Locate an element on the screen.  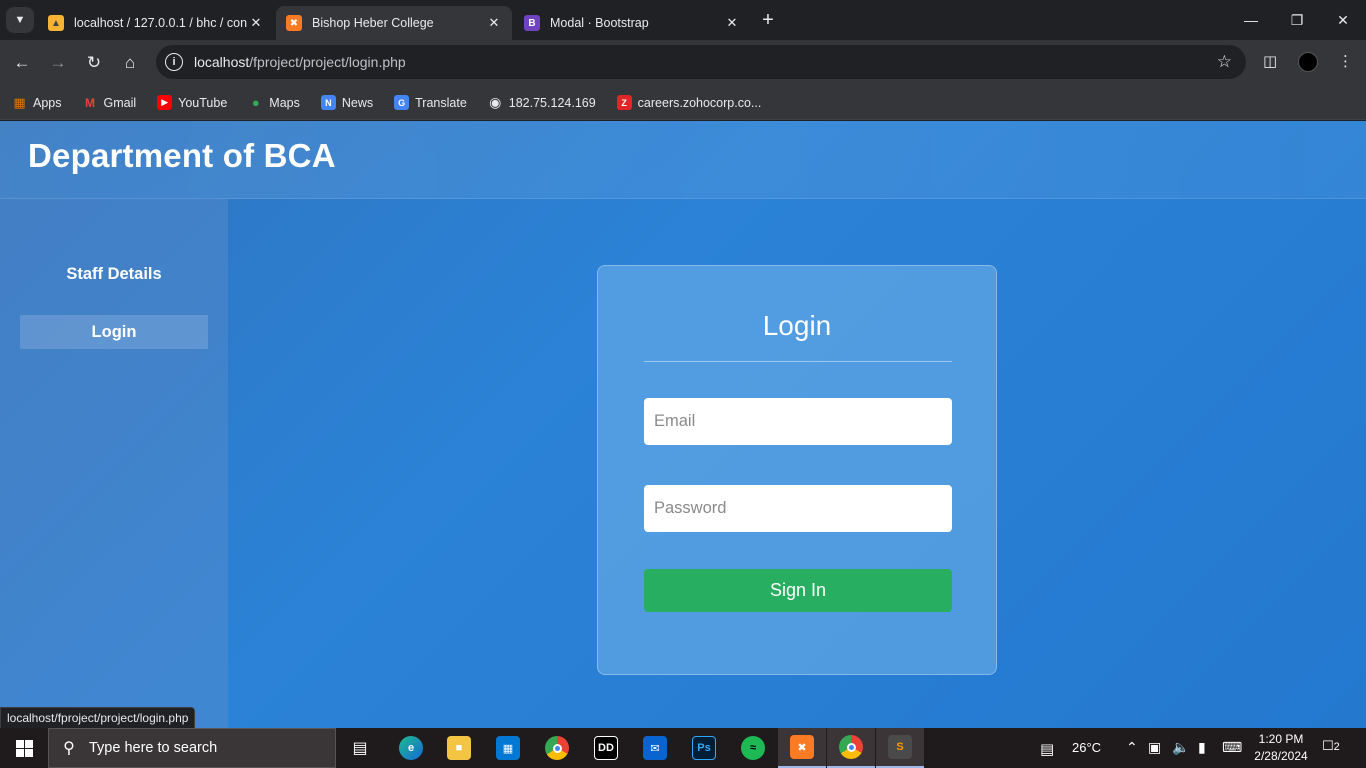
window-close-button: ✕ is located at coordinates (1343, 20).